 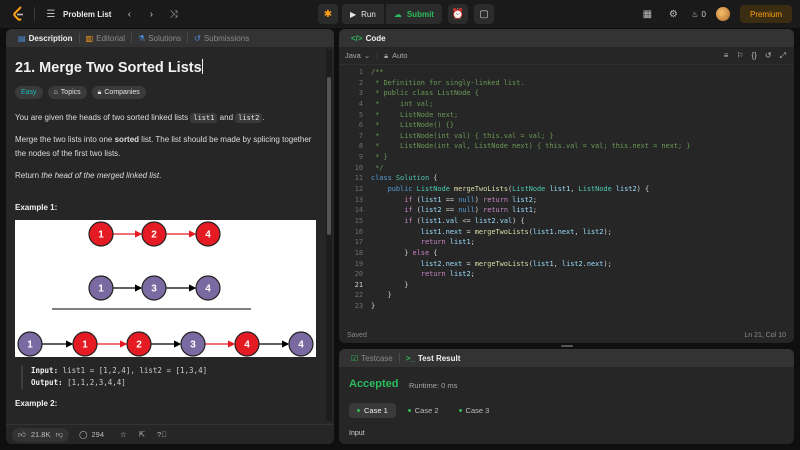 What do you see at coordinates (129, 14) in the screenshot?
I see `chevron-left-icon: ‹` at bounding box center [129, 14].